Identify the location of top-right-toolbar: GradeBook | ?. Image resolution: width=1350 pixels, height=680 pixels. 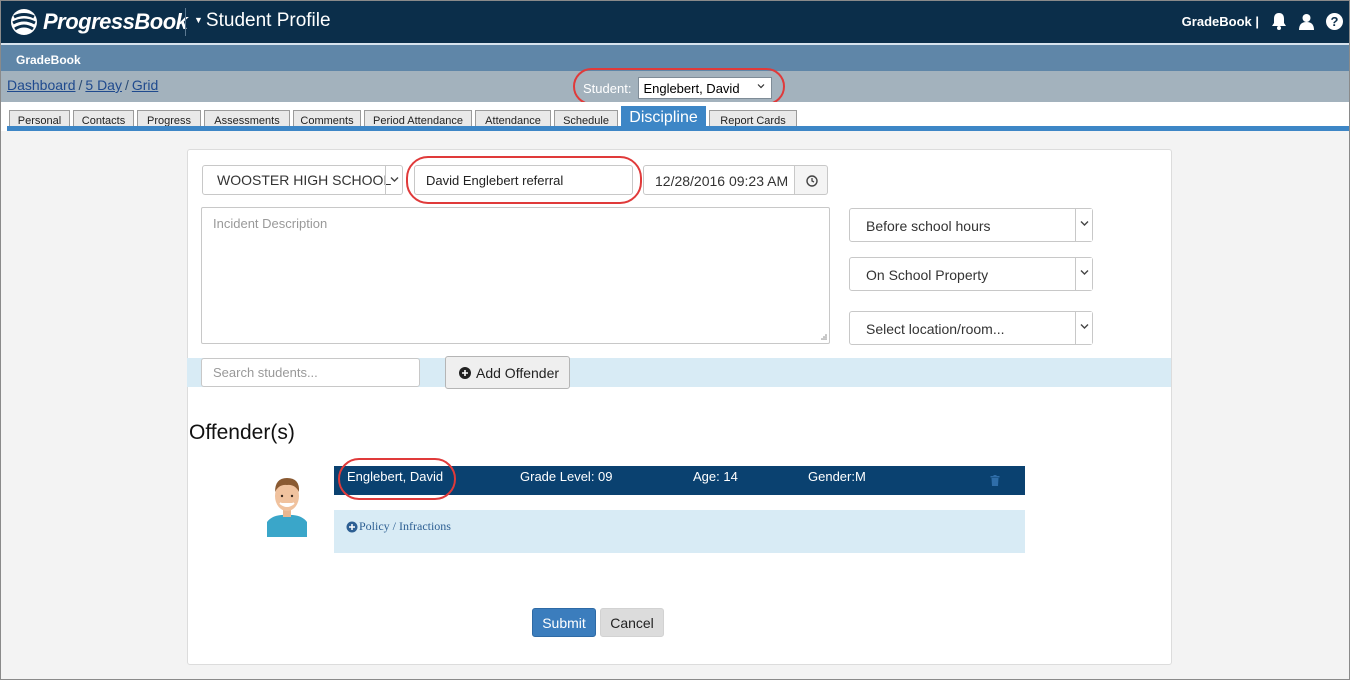
(1262, 21).